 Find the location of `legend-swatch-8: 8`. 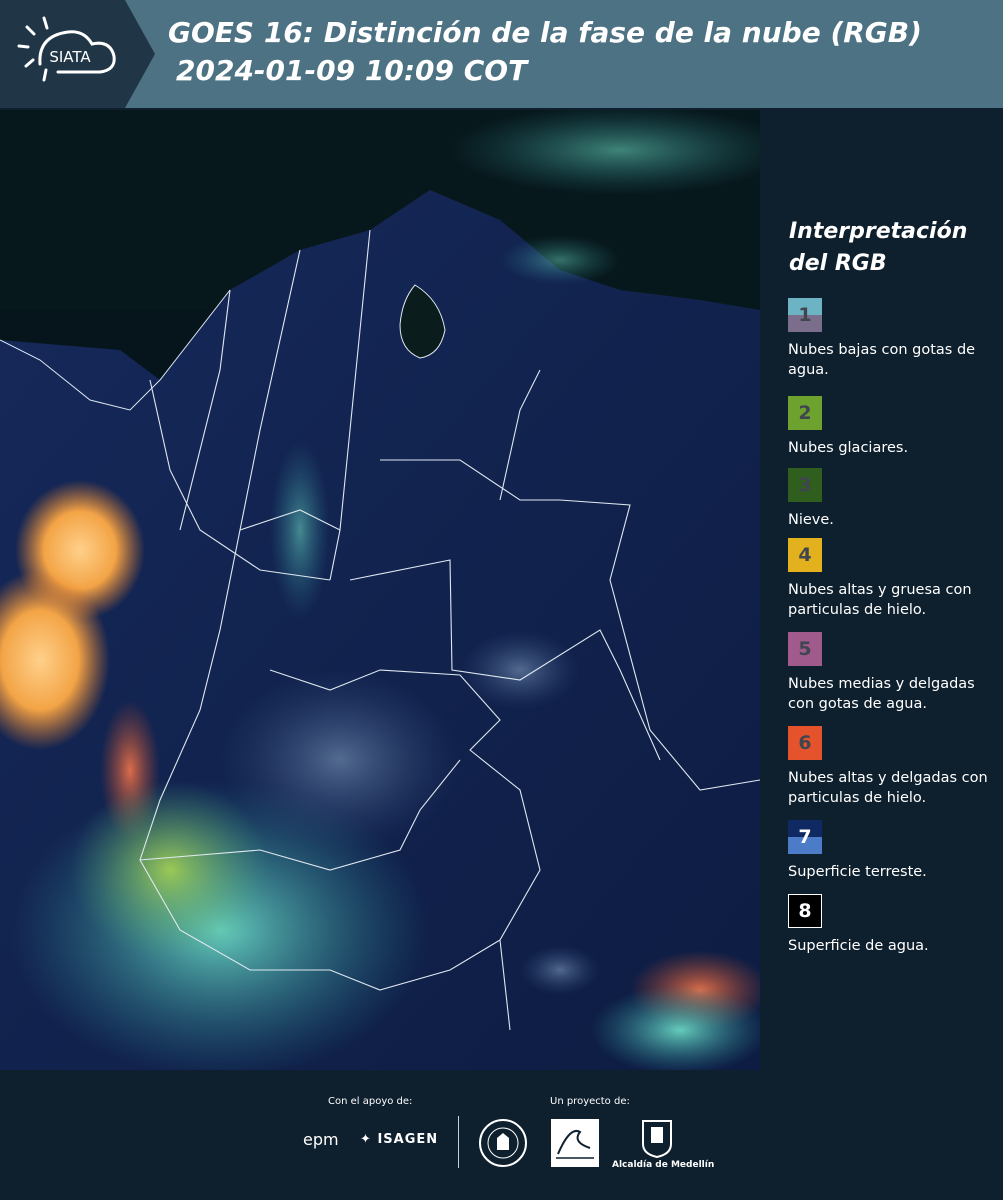

legend-swatch-8: 8 is located at coordinates (805, 911).